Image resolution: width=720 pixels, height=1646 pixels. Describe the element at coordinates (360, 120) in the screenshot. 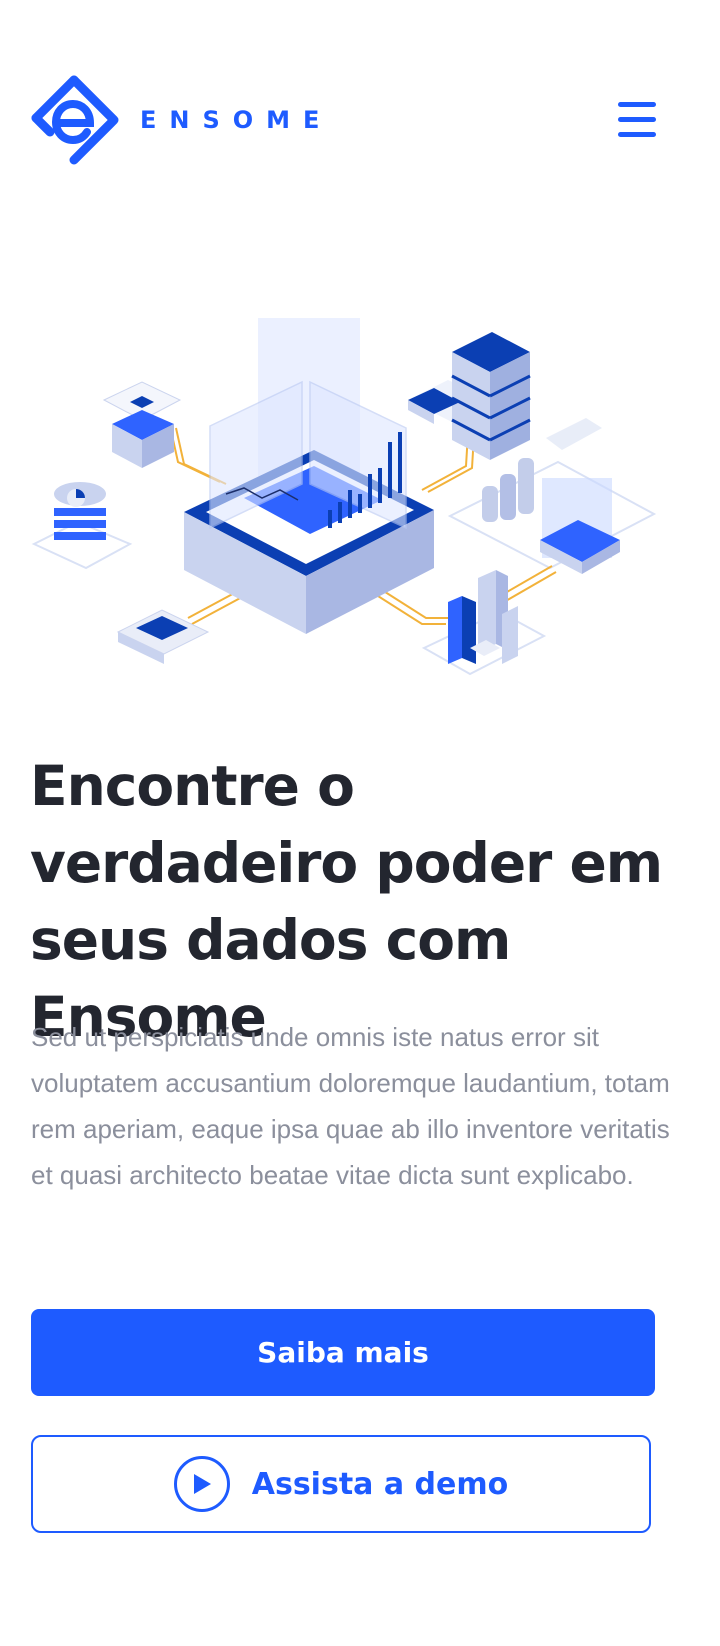

I see `site-header: ENSOME` at that location.